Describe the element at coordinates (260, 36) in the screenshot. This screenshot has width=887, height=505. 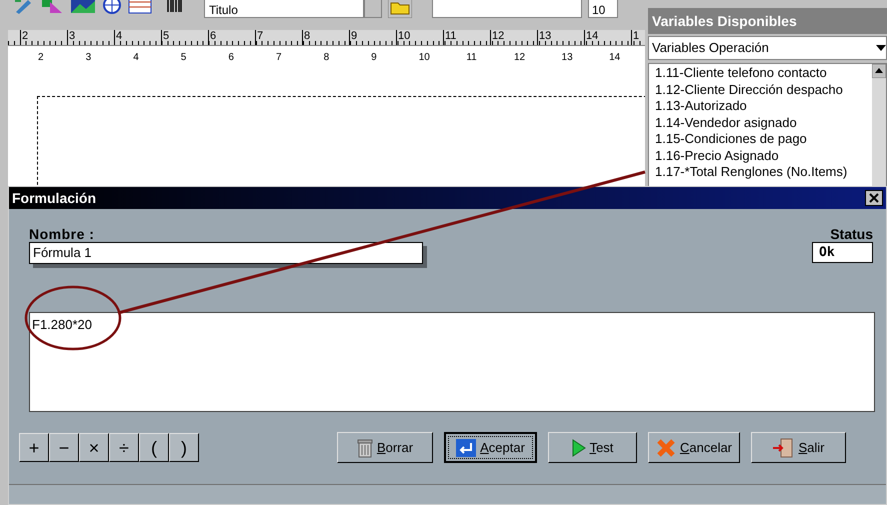
I see `ruler-number: 7` at that location.